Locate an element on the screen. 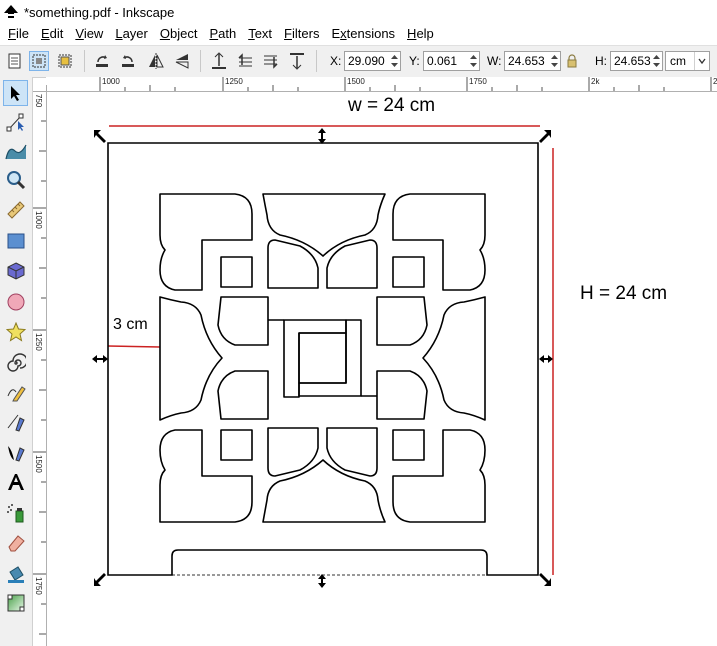 This screenshot has width=717, height=646. raise-to-top-icon is located at coordinates (219, 60).